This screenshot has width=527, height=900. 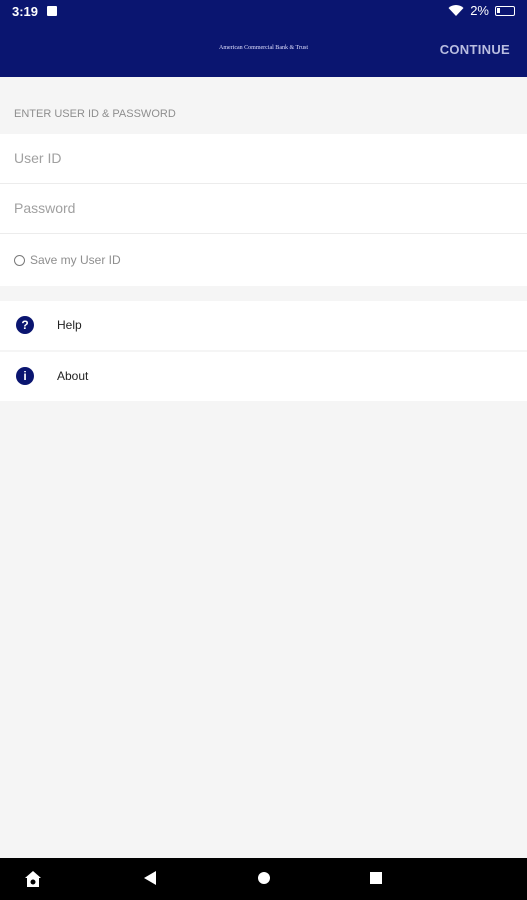 What do you see at coordinates (25, 325) in the screenshot?
I see `help-icon: ?` at bounding box center [25, 325].